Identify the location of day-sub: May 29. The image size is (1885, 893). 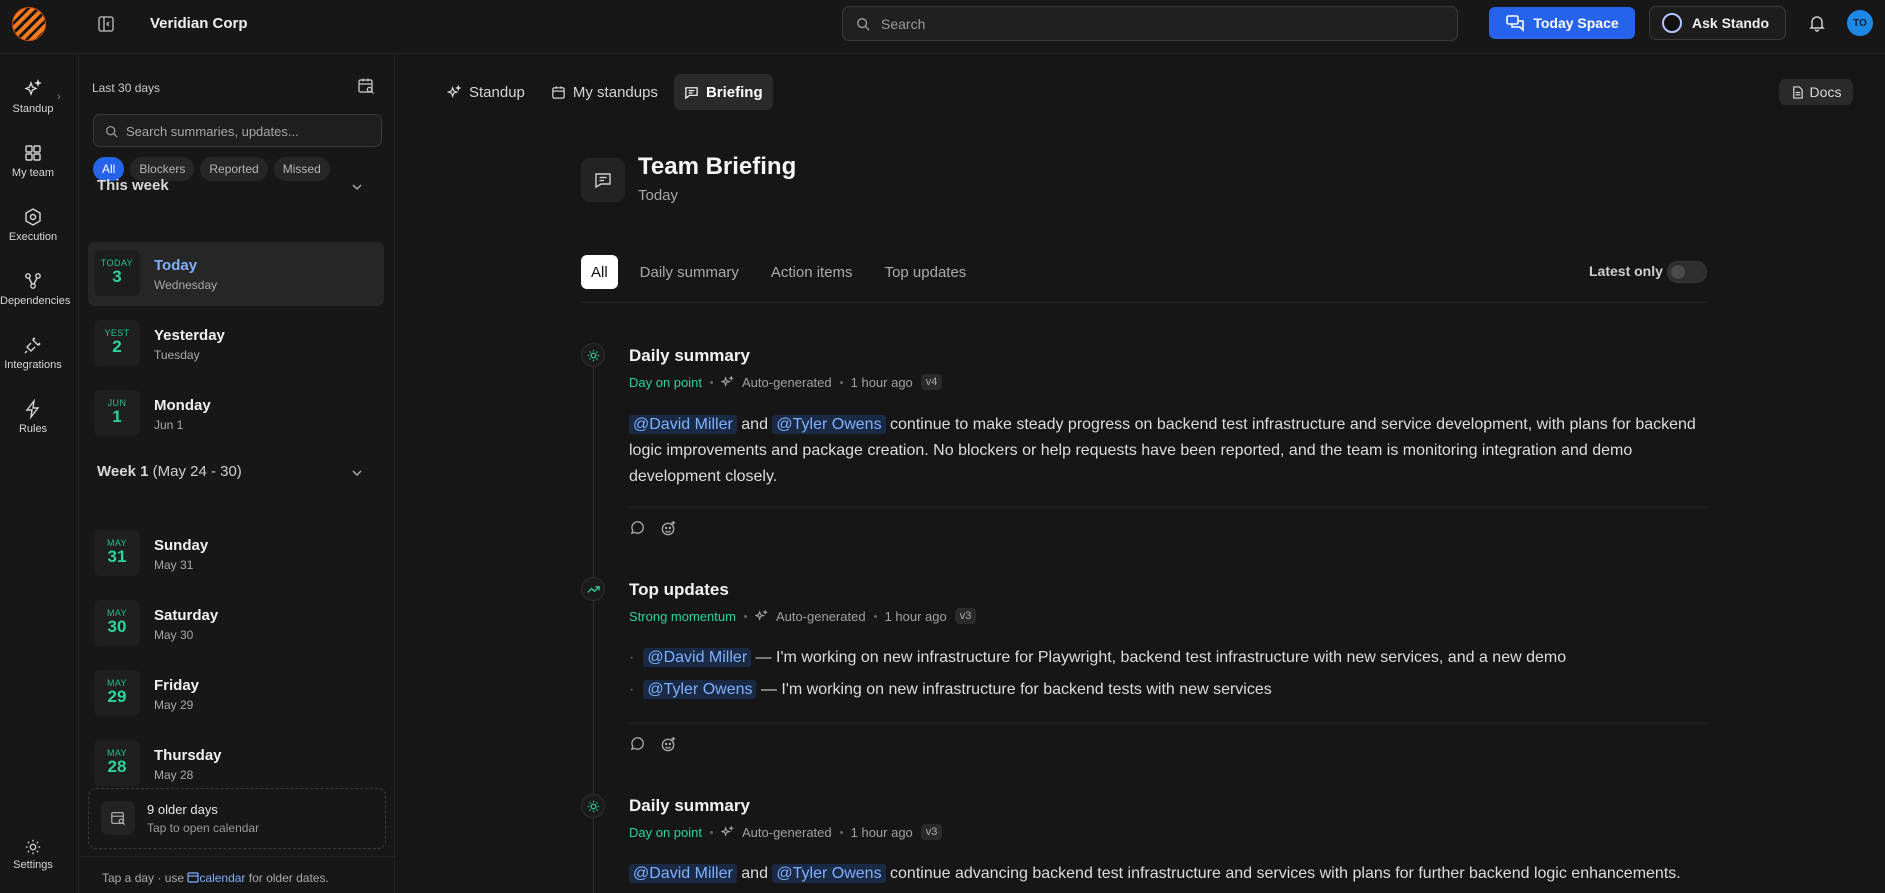
(174, 705).